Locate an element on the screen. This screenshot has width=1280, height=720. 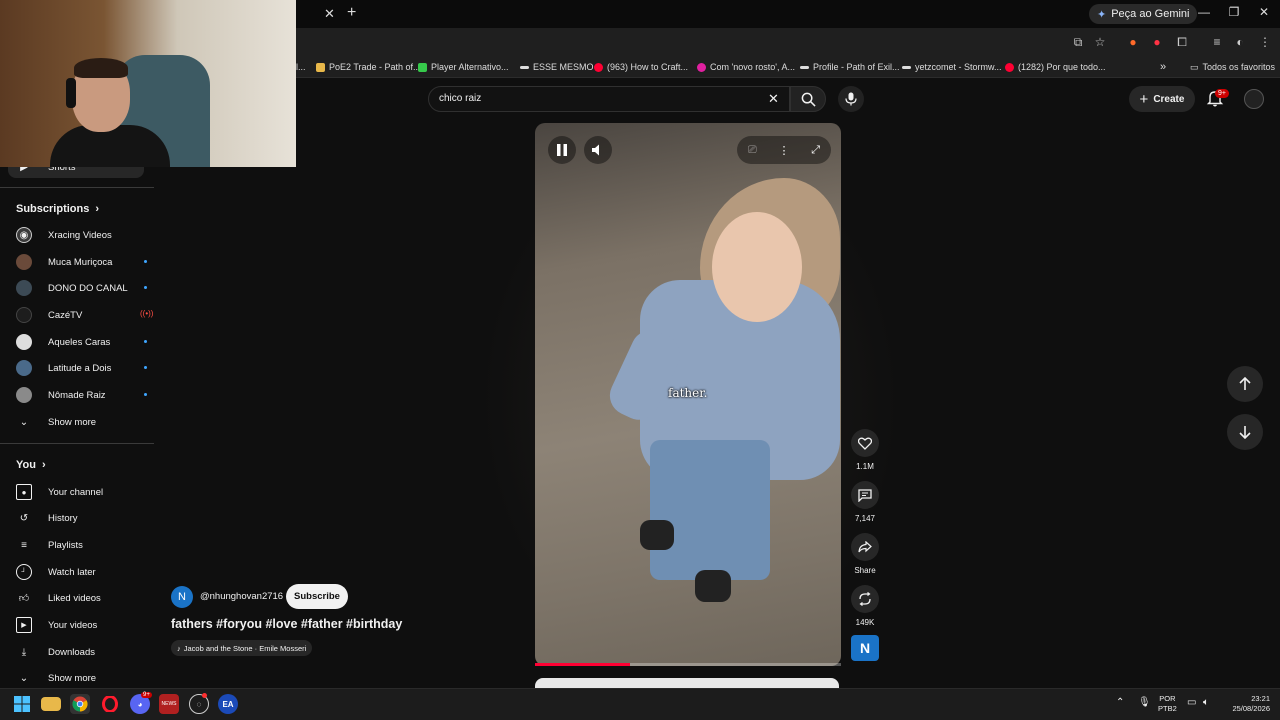
sidebar-item-subscription: ◉ Xracing Videos is located at coordinates (81, 235).